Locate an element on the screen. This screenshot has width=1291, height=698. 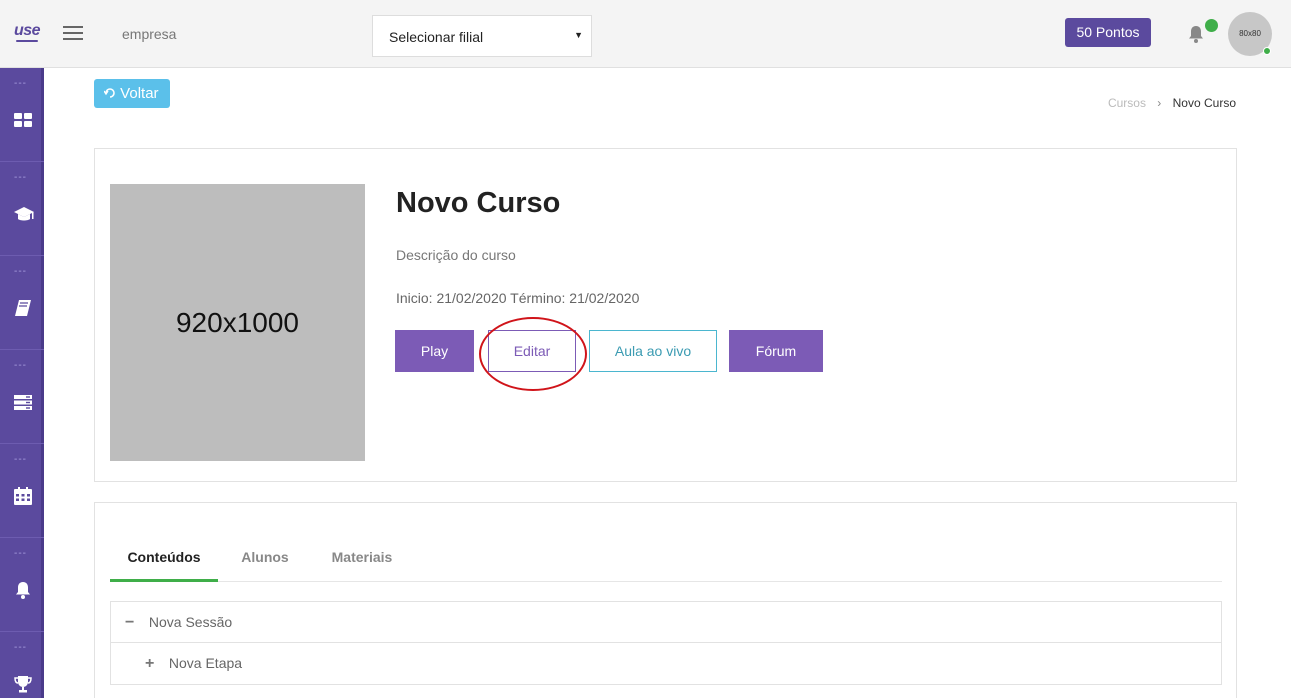
course-dates: Inicio: 21/02/2020 Término: 21/02/2020 is located at coordinates (518, 298).